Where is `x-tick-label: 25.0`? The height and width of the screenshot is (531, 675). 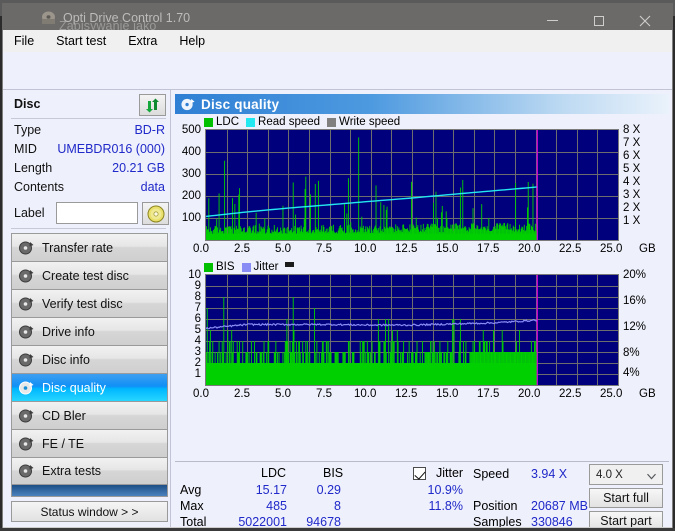 x-tick-label: 25.0 is located at coordinates (611, 394).